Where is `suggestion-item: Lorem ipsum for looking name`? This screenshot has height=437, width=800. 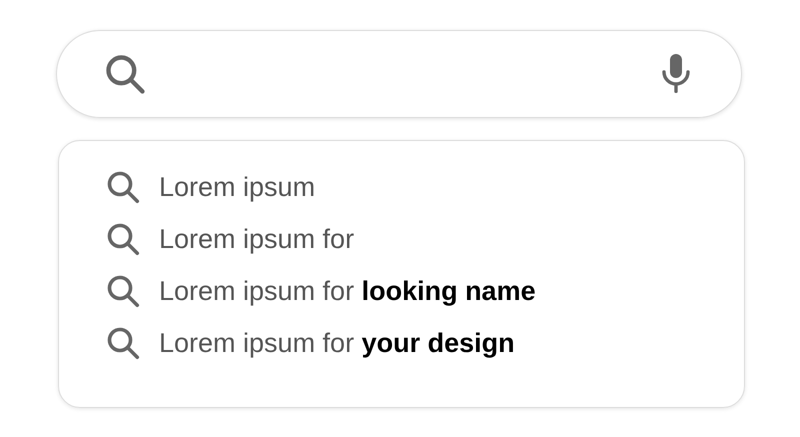 suggestion-item: Lorem ipsum for looking name is located at coordinates (347, 291).